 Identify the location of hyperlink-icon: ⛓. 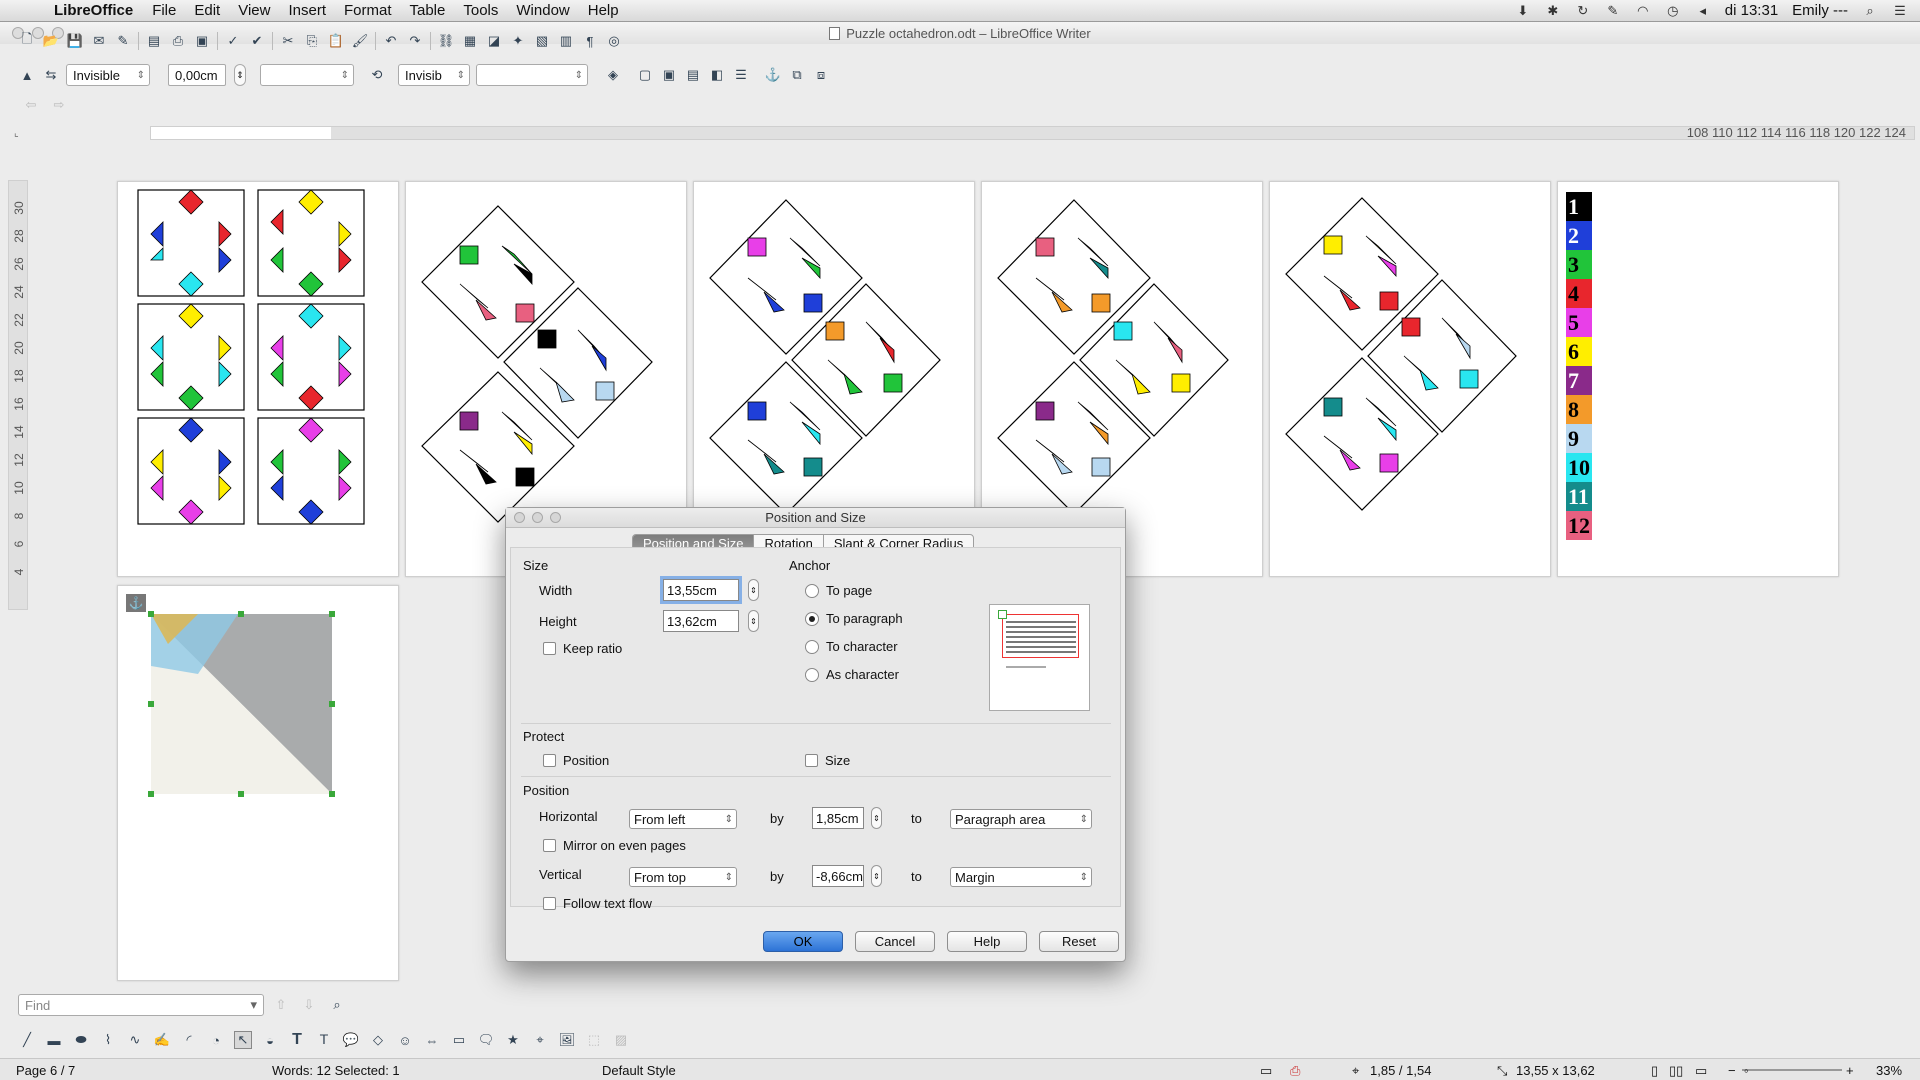
(446, 41).